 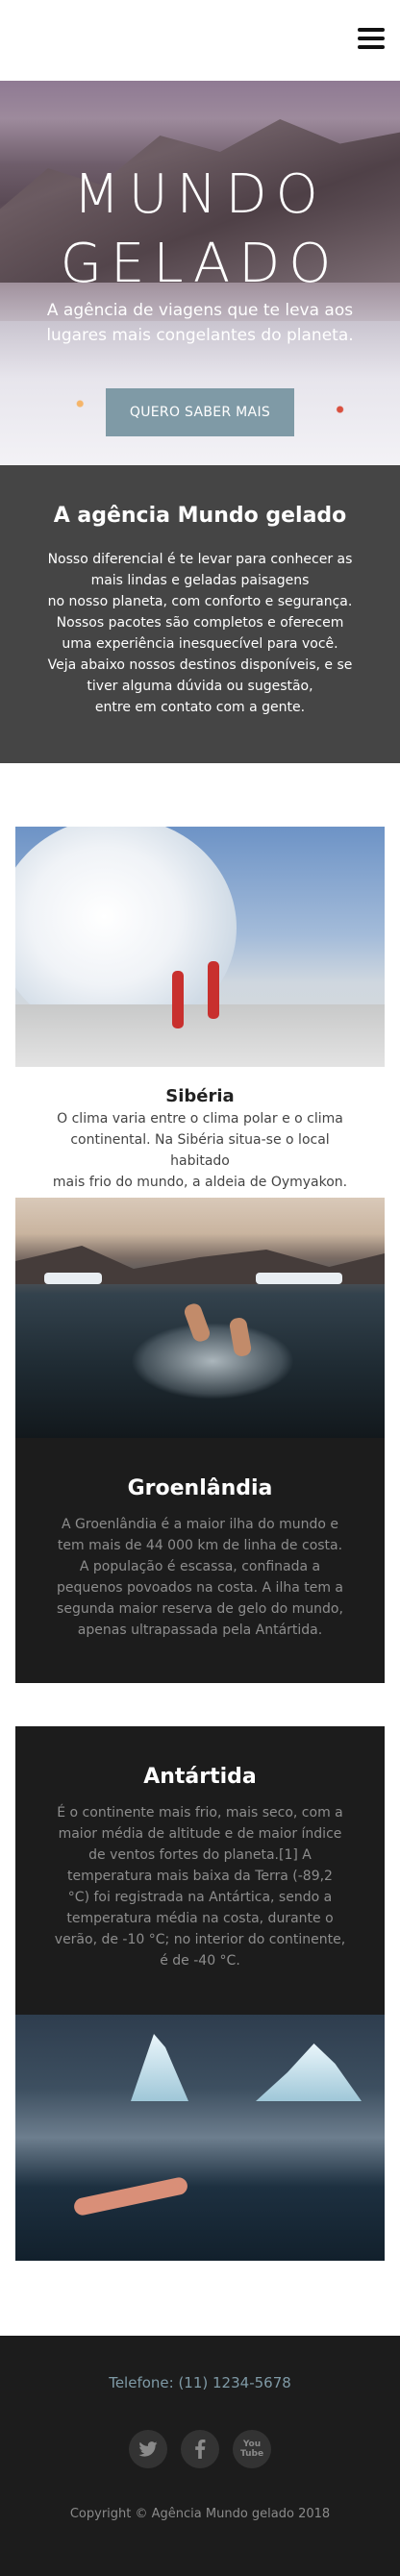 I want to click on hero-title: MUNDO GELADO, so click(x=200, y=230).